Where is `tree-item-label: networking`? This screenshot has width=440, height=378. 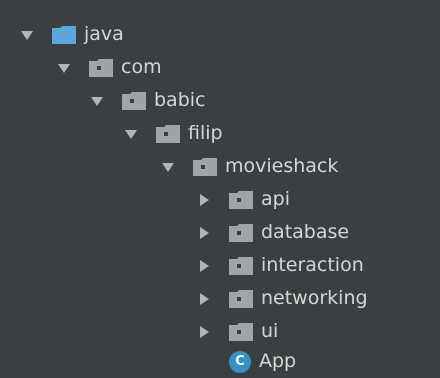 tree-item-label: networking is located at coordinates (314, 298).